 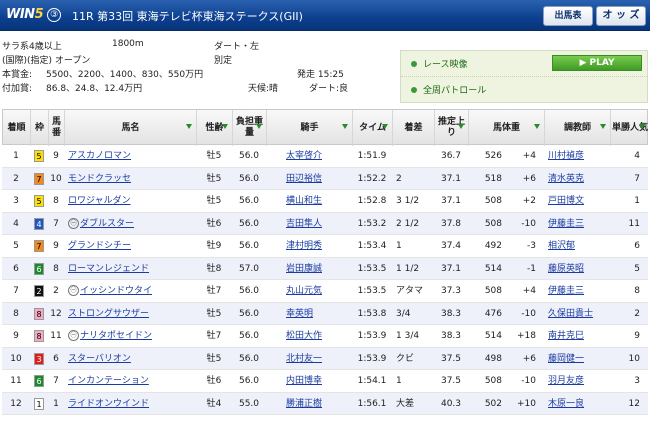 What do you see at coordinates (99, 156) in the screenshot?
I see `horse-name-link: アスカノロマン` at bounding box center [99, 156].